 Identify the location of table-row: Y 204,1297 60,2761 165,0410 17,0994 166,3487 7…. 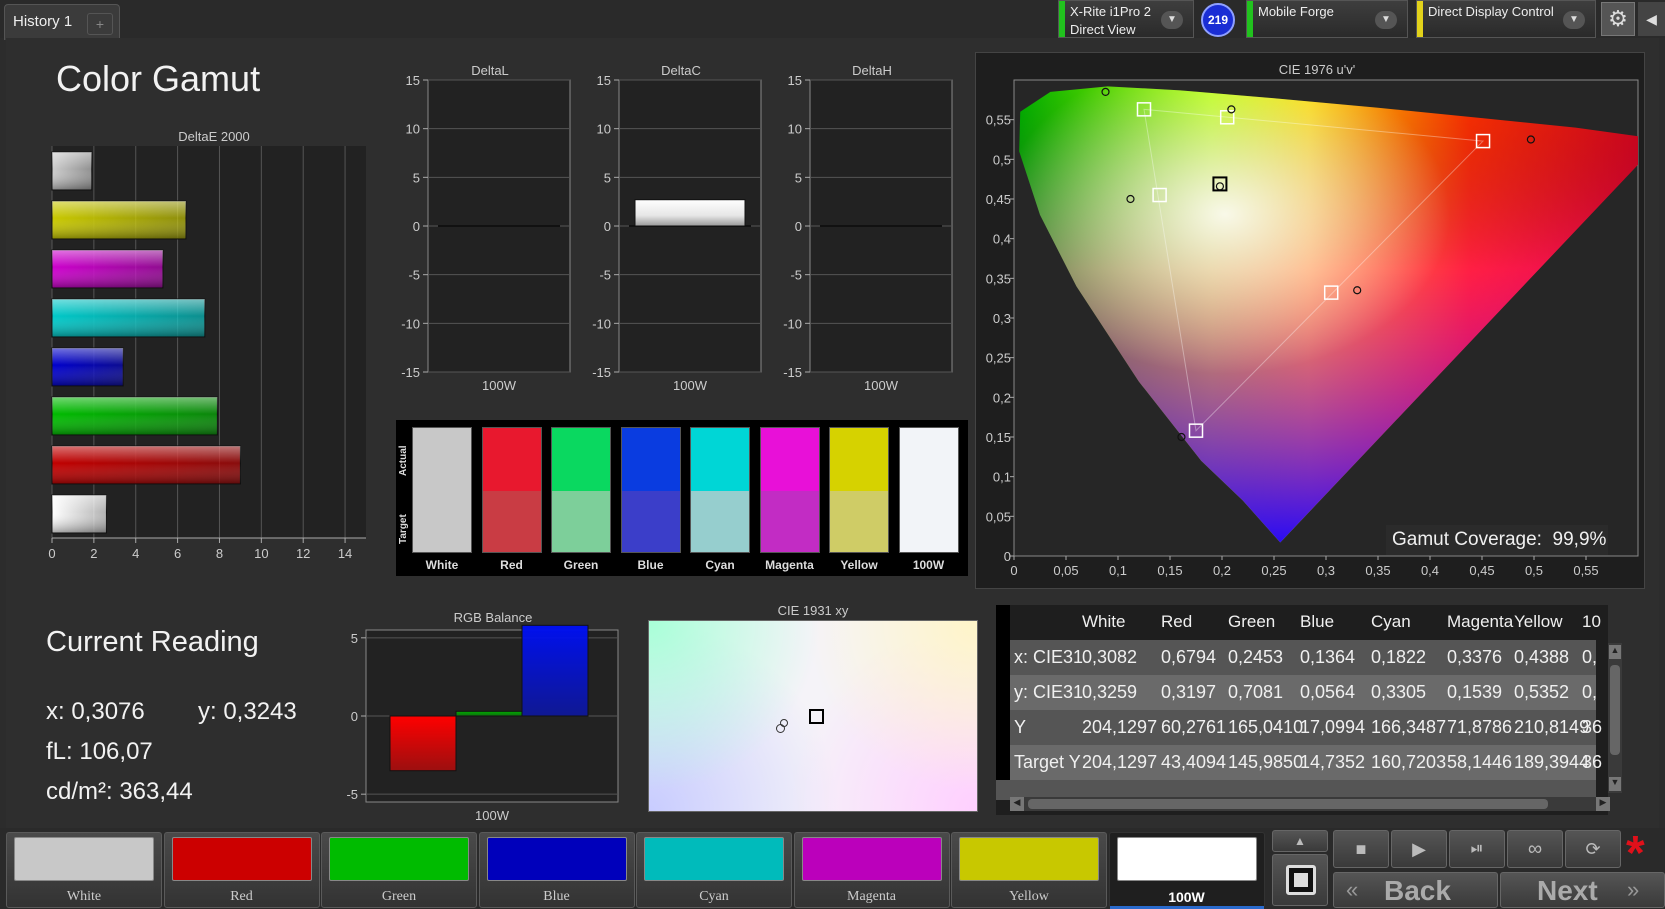
(1299, 727).